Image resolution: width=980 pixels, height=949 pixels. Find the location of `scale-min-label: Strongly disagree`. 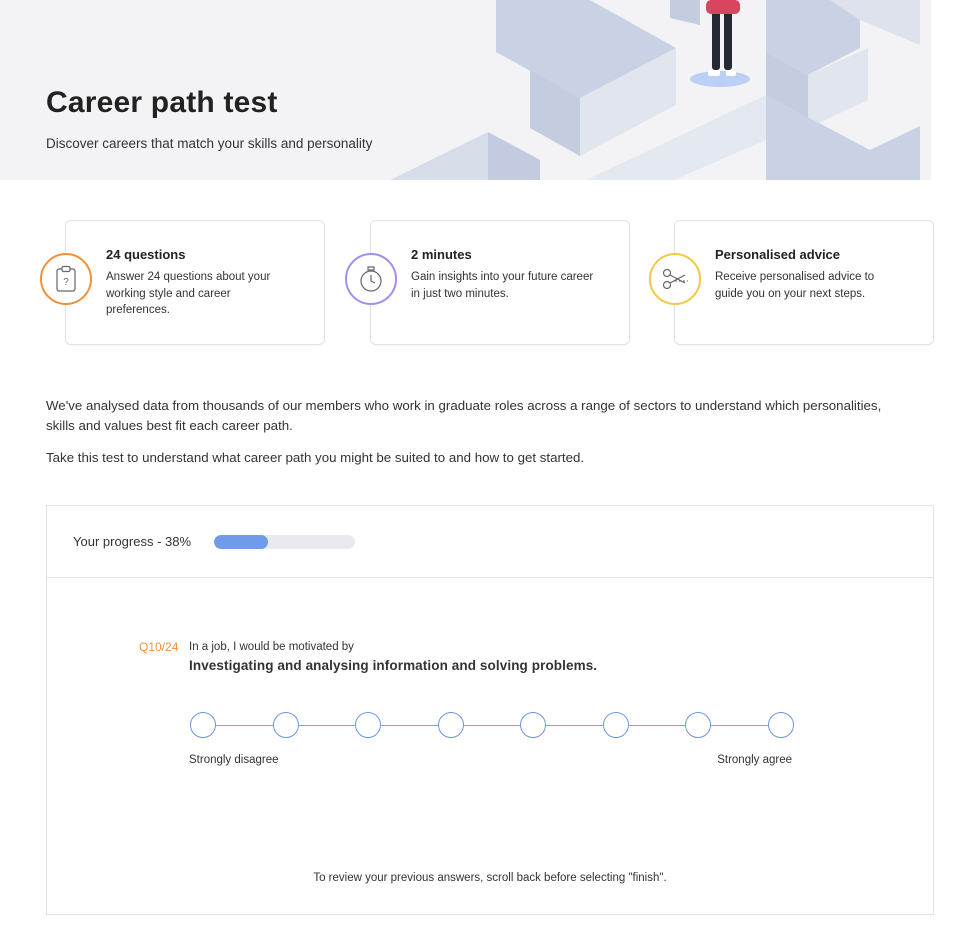

scale-min-label: Strongly disagree is located at coordinates (234, 760).